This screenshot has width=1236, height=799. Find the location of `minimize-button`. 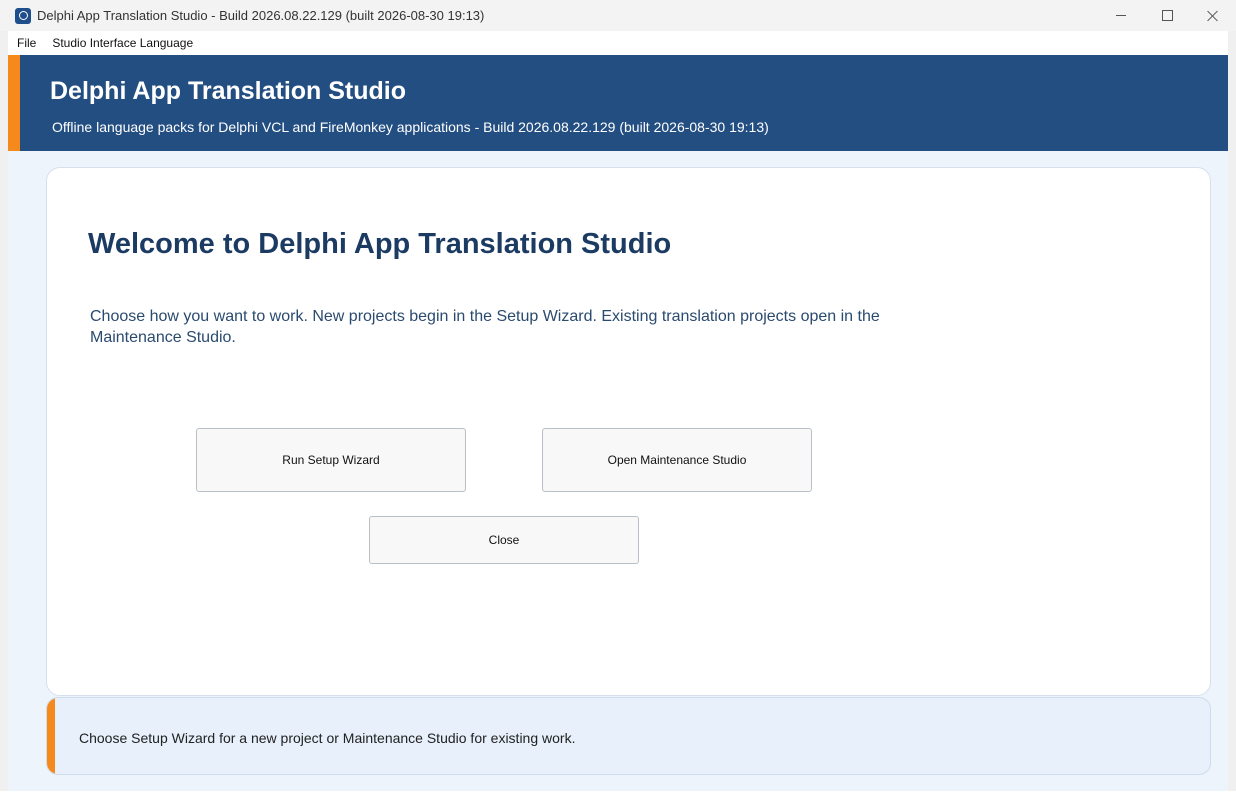

minimize-button is located at coordinates (1121, 15).